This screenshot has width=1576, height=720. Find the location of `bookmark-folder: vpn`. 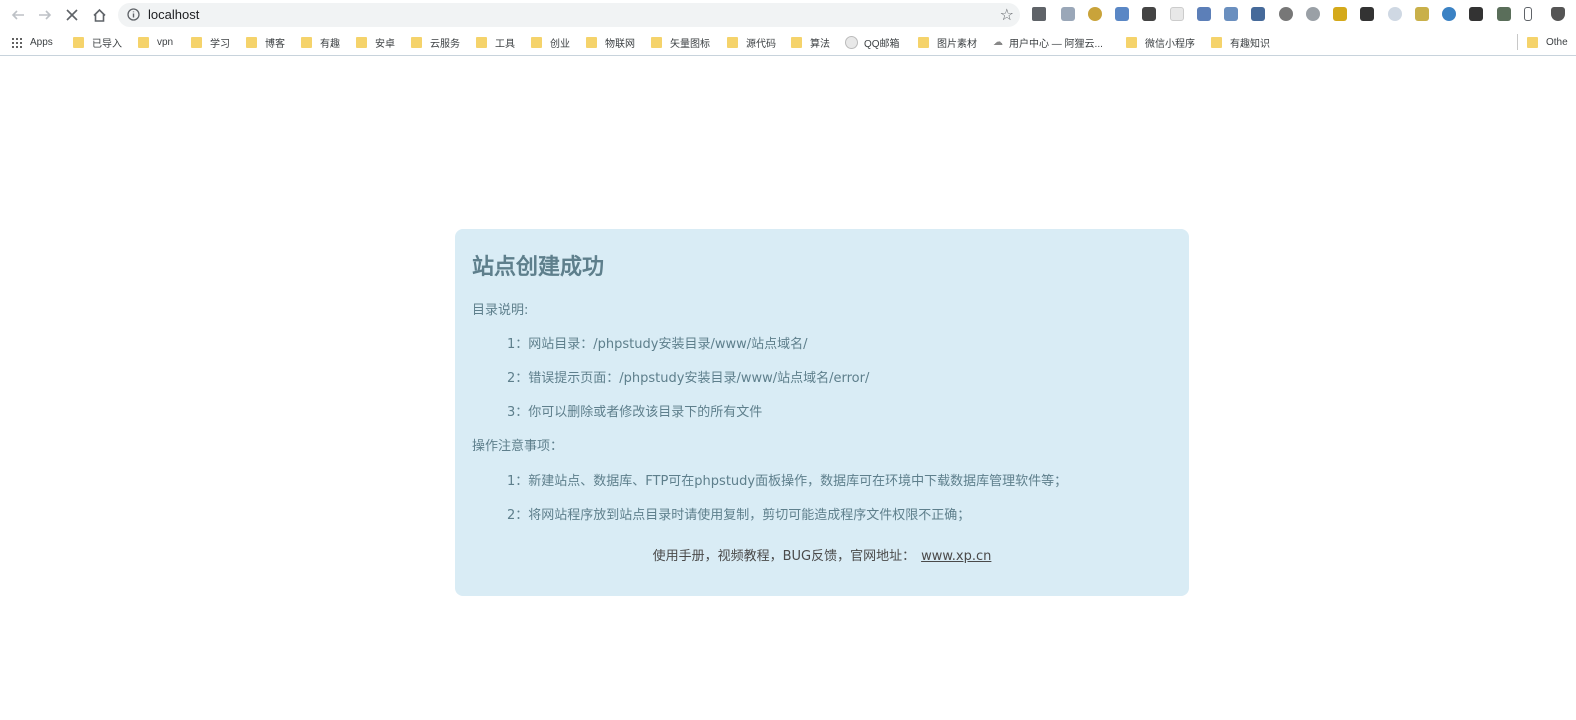

bookmark-folder: vpn is located at coordinates (155, 42).